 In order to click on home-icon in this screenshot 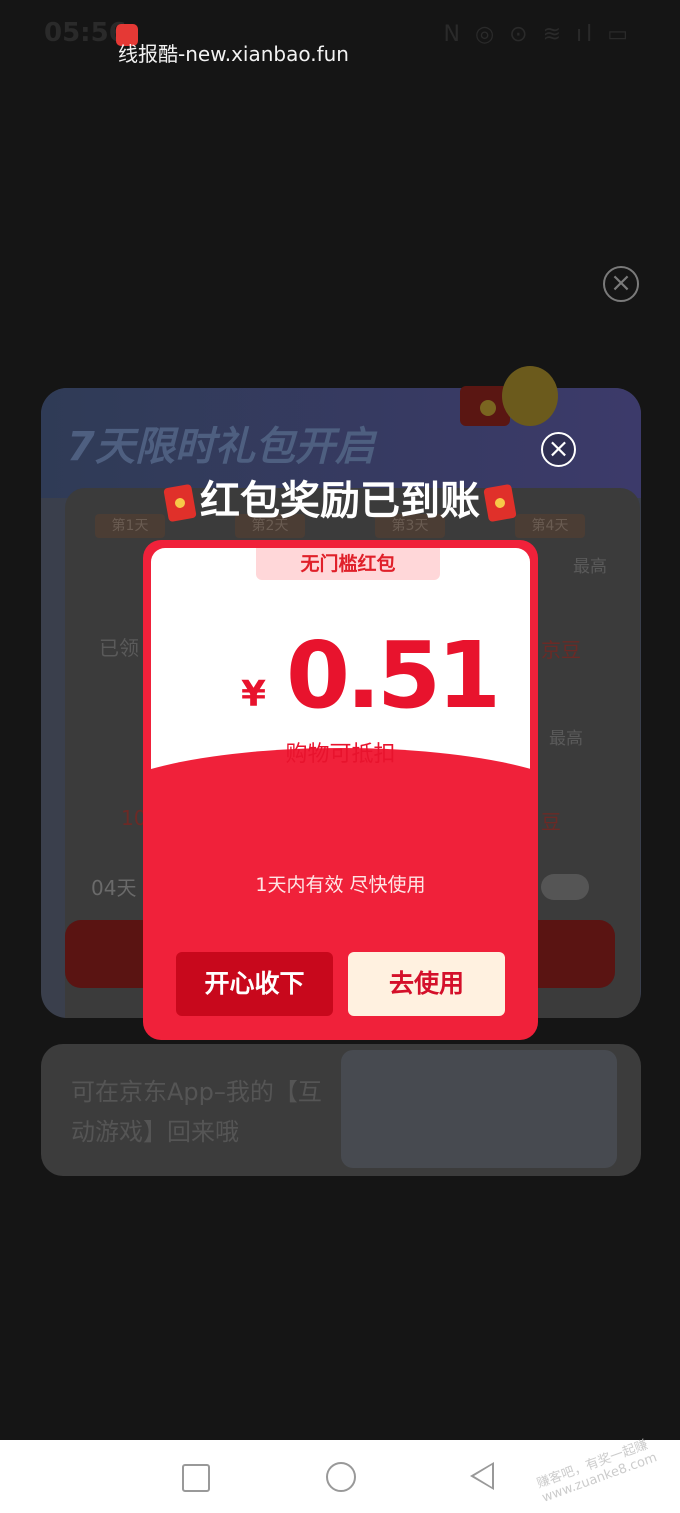, I will do `click(341, 1477)`.